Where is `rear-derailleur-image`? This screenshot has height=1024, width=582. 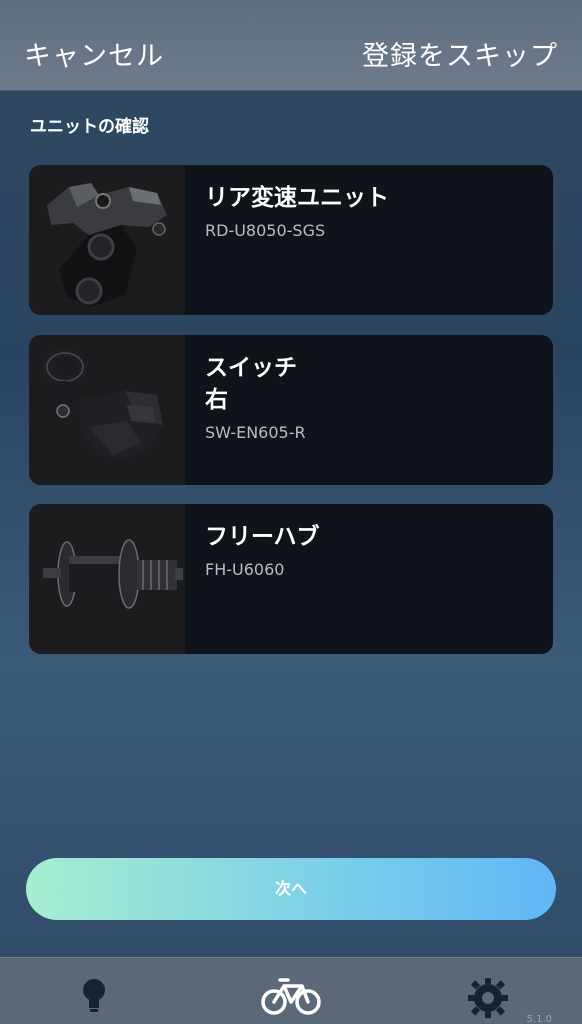
rear-derailleur-image is located at coordinates (107, 240).